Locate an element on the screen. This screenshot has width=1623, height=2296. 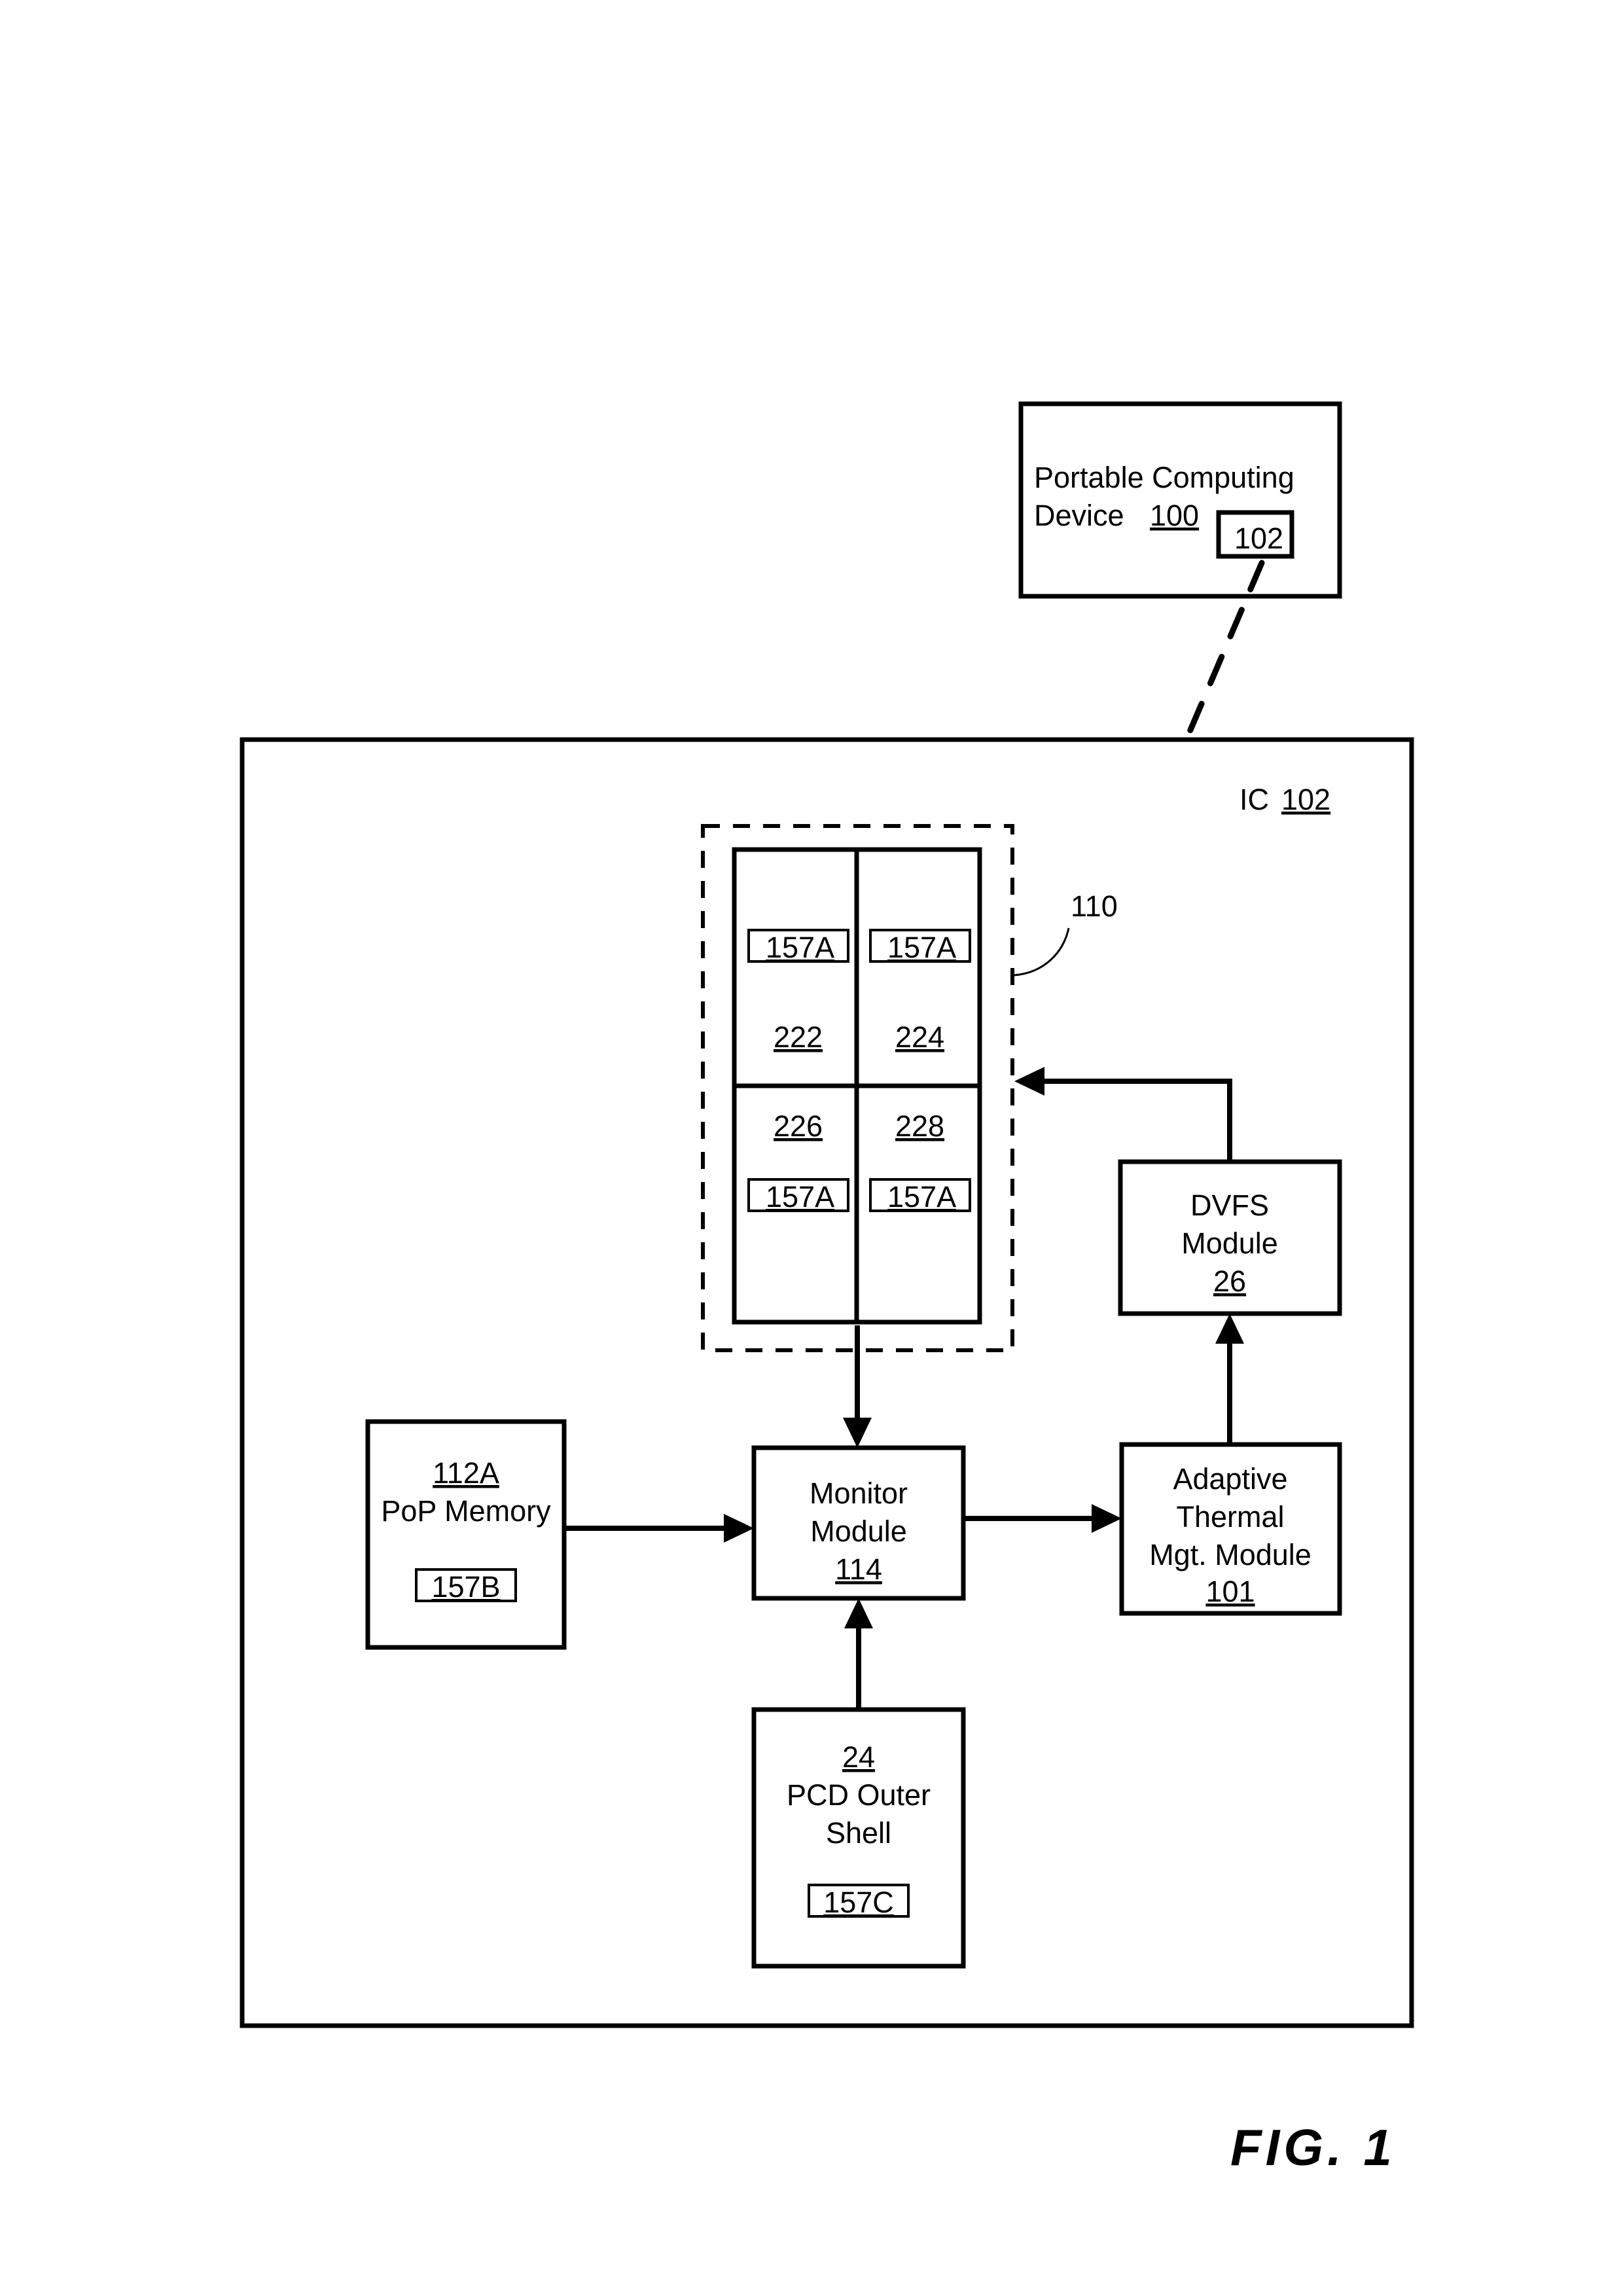
dvfs-module-line1: DVFS is located at coordinates (1229, 1205).